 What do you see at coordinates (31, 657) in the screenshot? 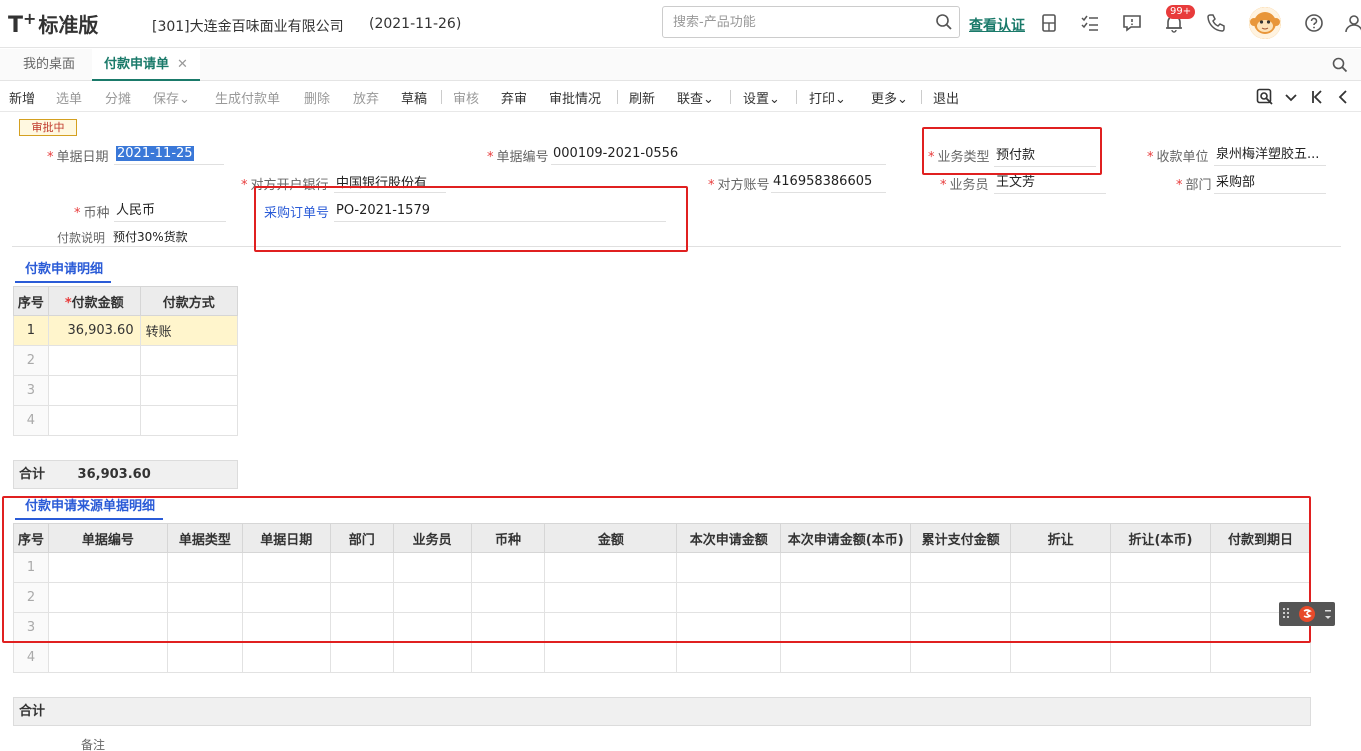
I see `row-index: 4` at bounding box center [31, 657].